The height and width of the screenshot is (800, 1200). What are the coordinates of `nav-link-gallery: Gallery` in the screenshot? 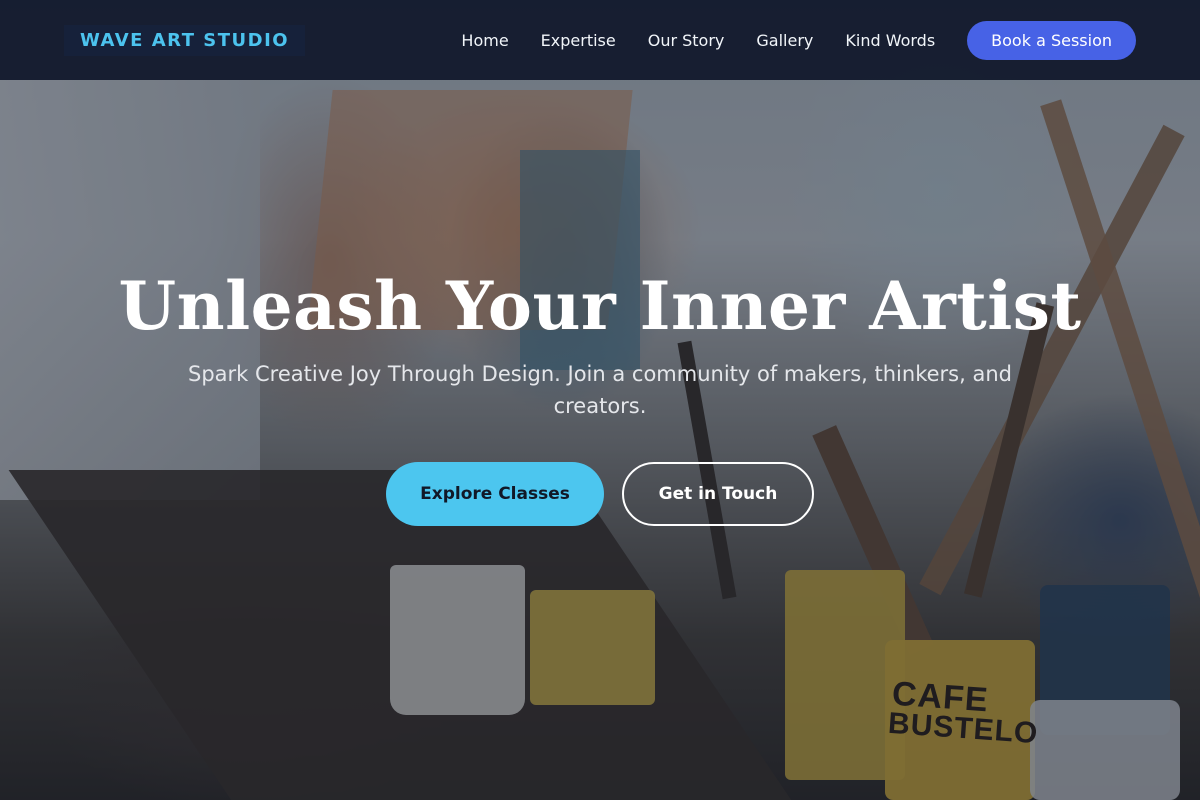 It's located at (784, 40).